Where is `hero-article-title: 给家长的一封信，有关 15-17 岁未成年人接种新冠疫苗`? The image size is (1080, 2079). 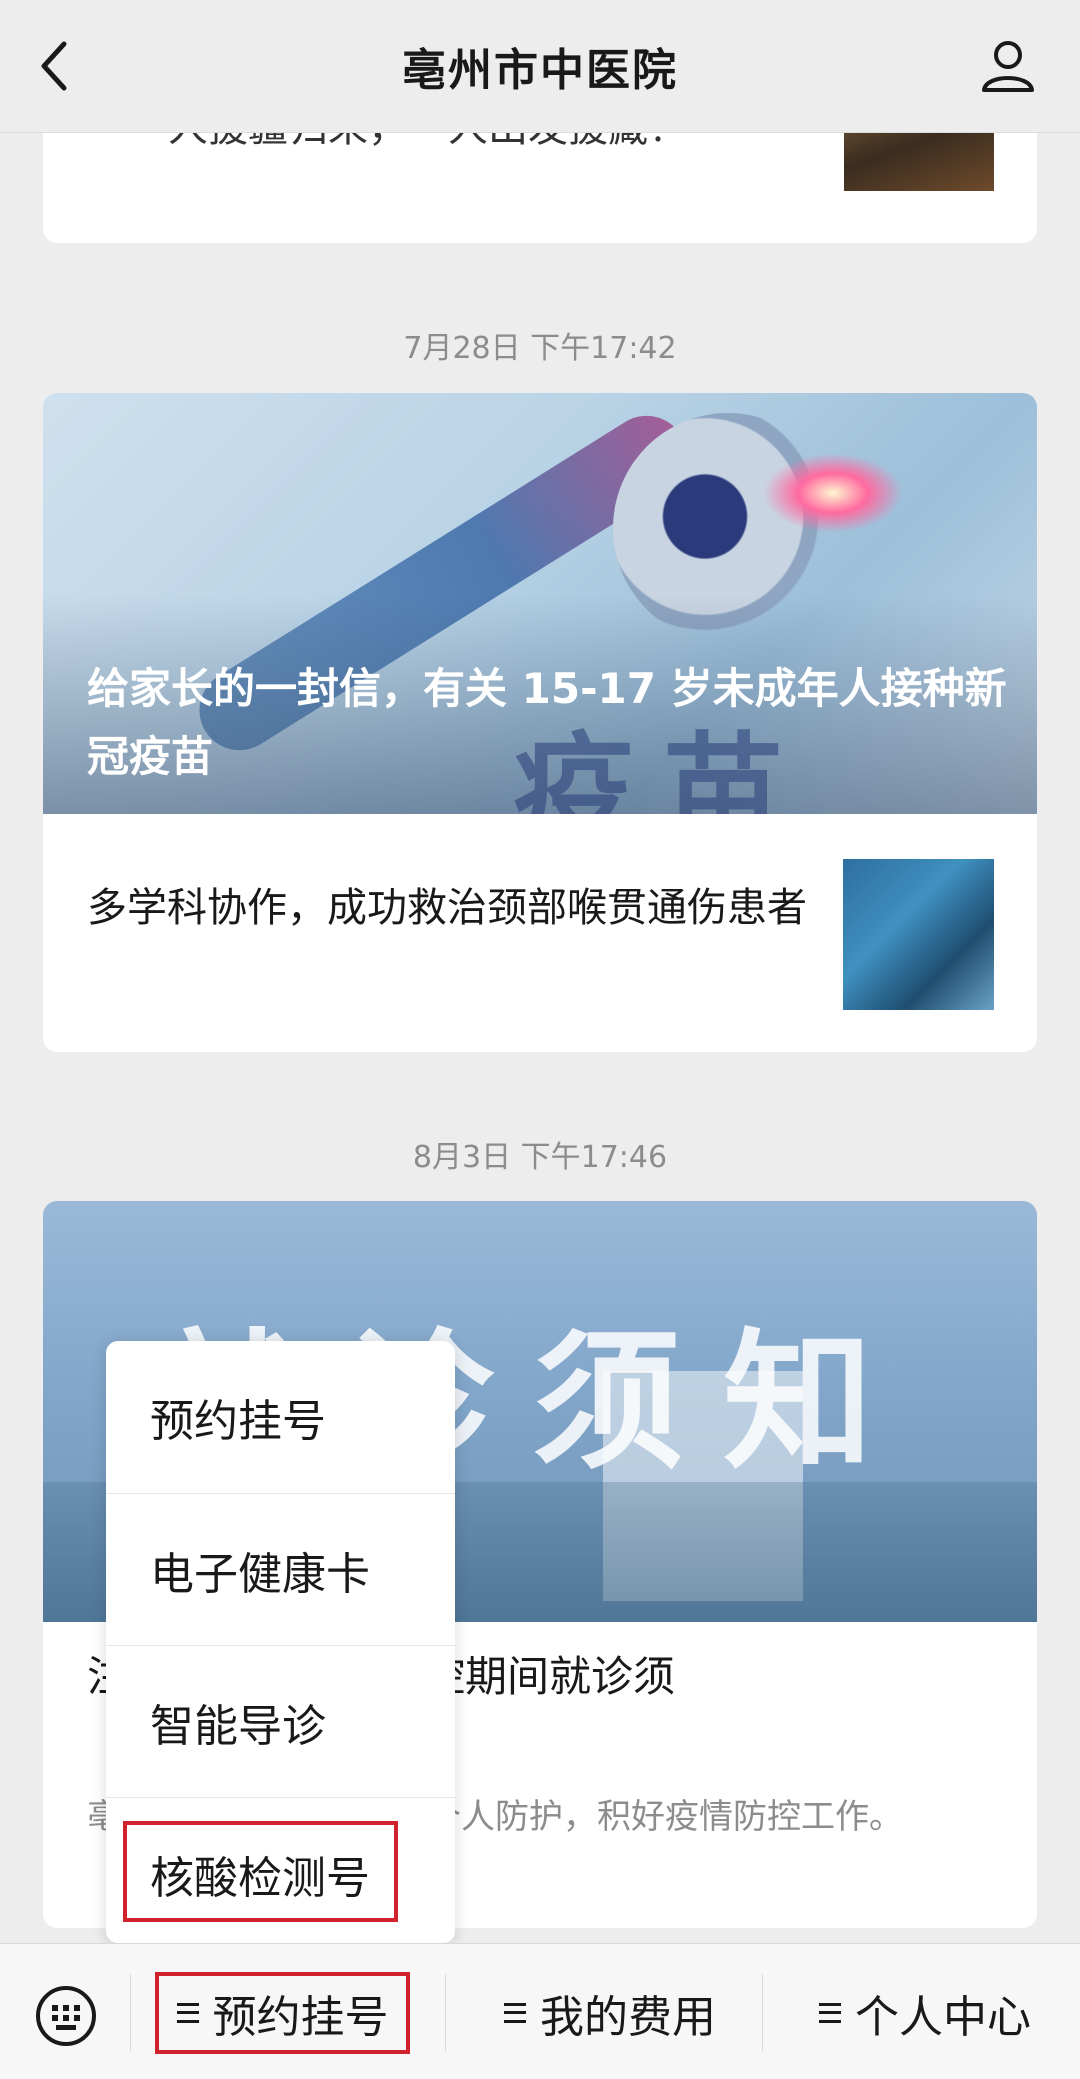
hero-article-title: 给家长的一封信，有关 15-17 岁未成年人接种新冠疫苗 is located at coordinates (547, 722).